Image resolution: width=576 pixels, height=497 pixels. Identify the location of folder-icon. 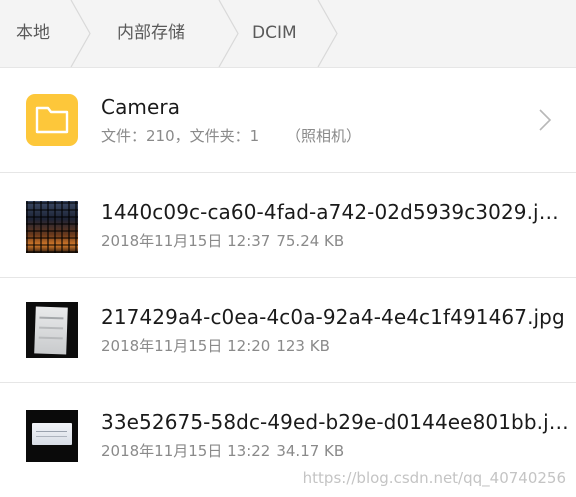
(52, 120).